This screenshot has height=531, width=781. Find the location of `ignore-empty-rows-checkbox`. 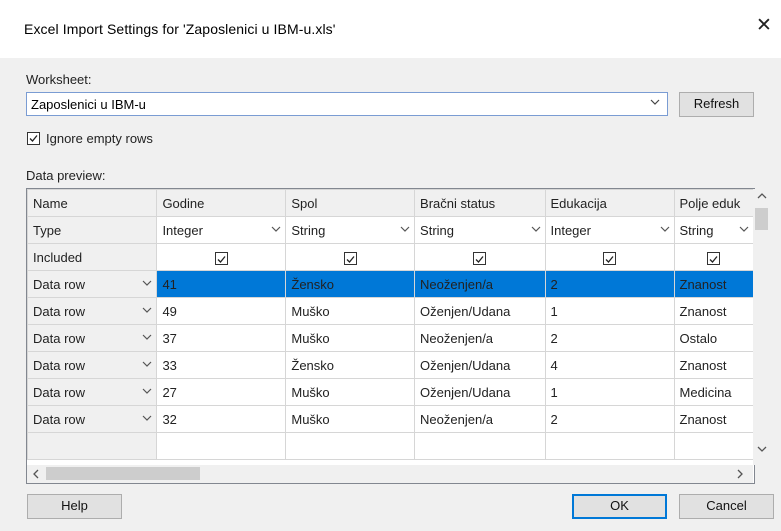

ignore-empty-rows-checkbox is located at coordinates (33, 138).